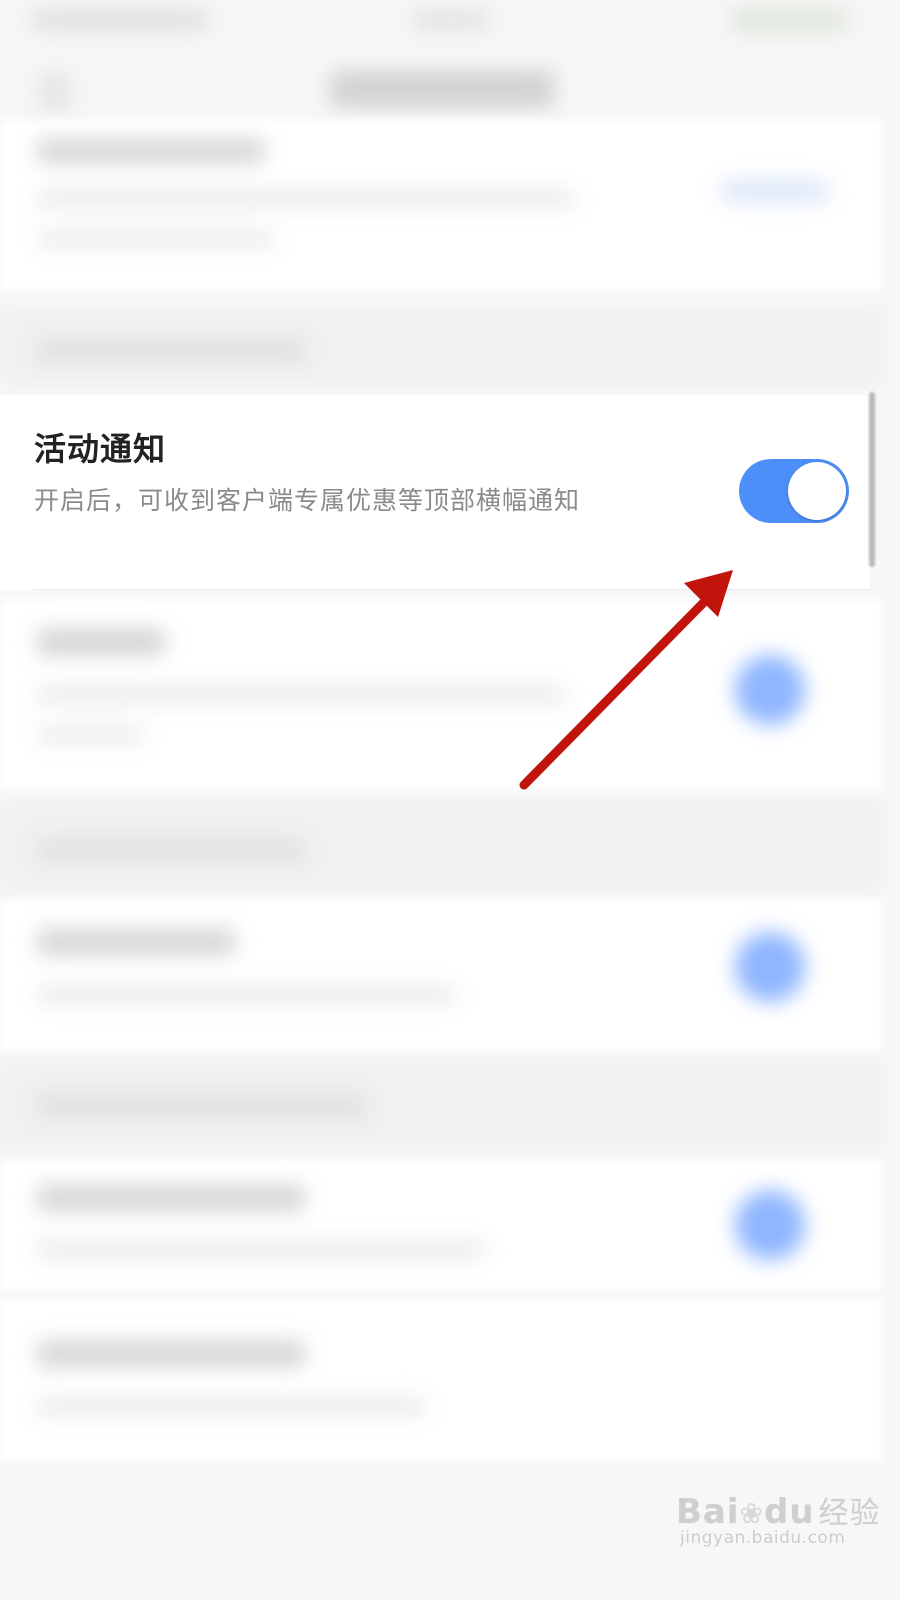 The width and height of the screenshot is (900, 1600). Describe the element at coordinates (708, 1512) in the screenshot. I see `watermark-logo-text: Bai` at that location.